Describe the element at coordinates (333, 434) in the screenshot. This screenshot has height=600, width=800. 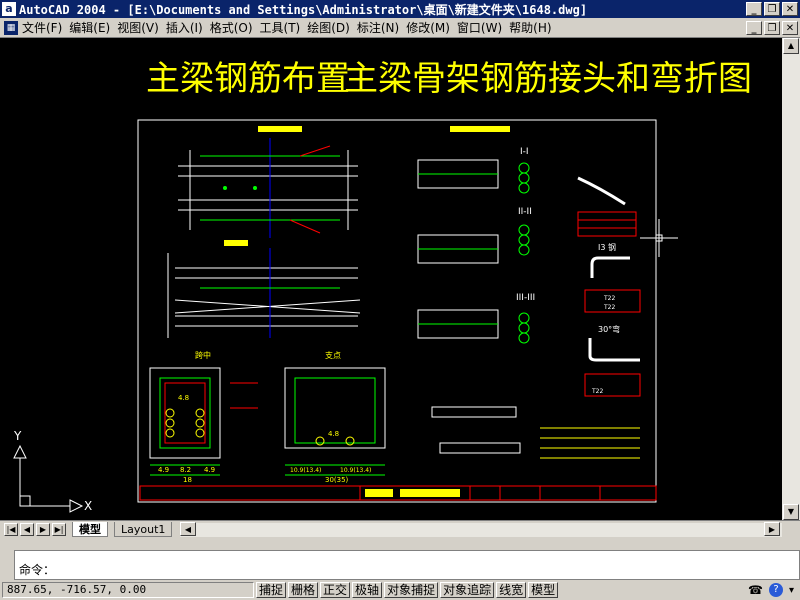
I see `dim-label: 4.8` at that location.